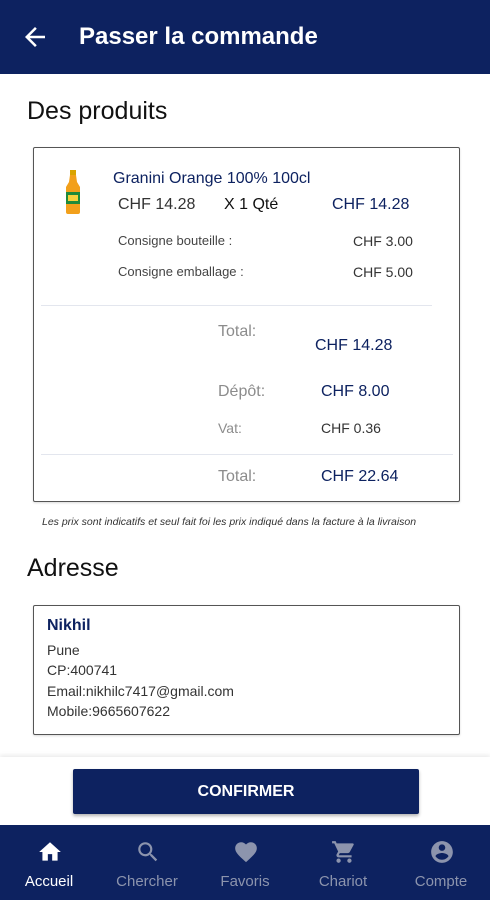  Describe the element at coordinates (175, 240) in the screenshot. I see `bottle-deposit-label: Consigne bouteille :` at that location.